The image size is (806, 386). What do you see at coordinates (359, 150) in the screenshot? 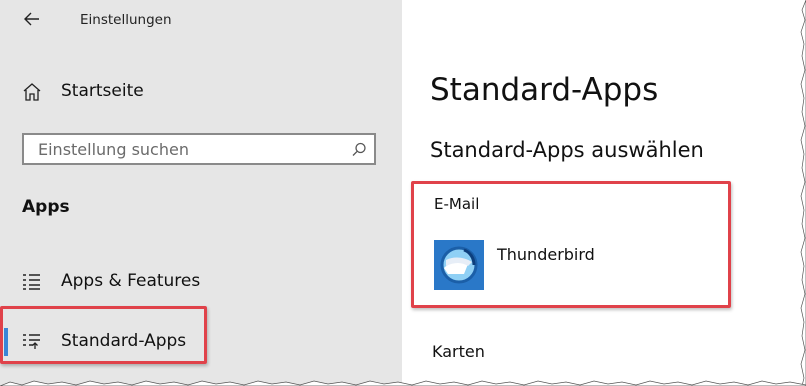
I see `search-icon` at bounding box center [359, 150].